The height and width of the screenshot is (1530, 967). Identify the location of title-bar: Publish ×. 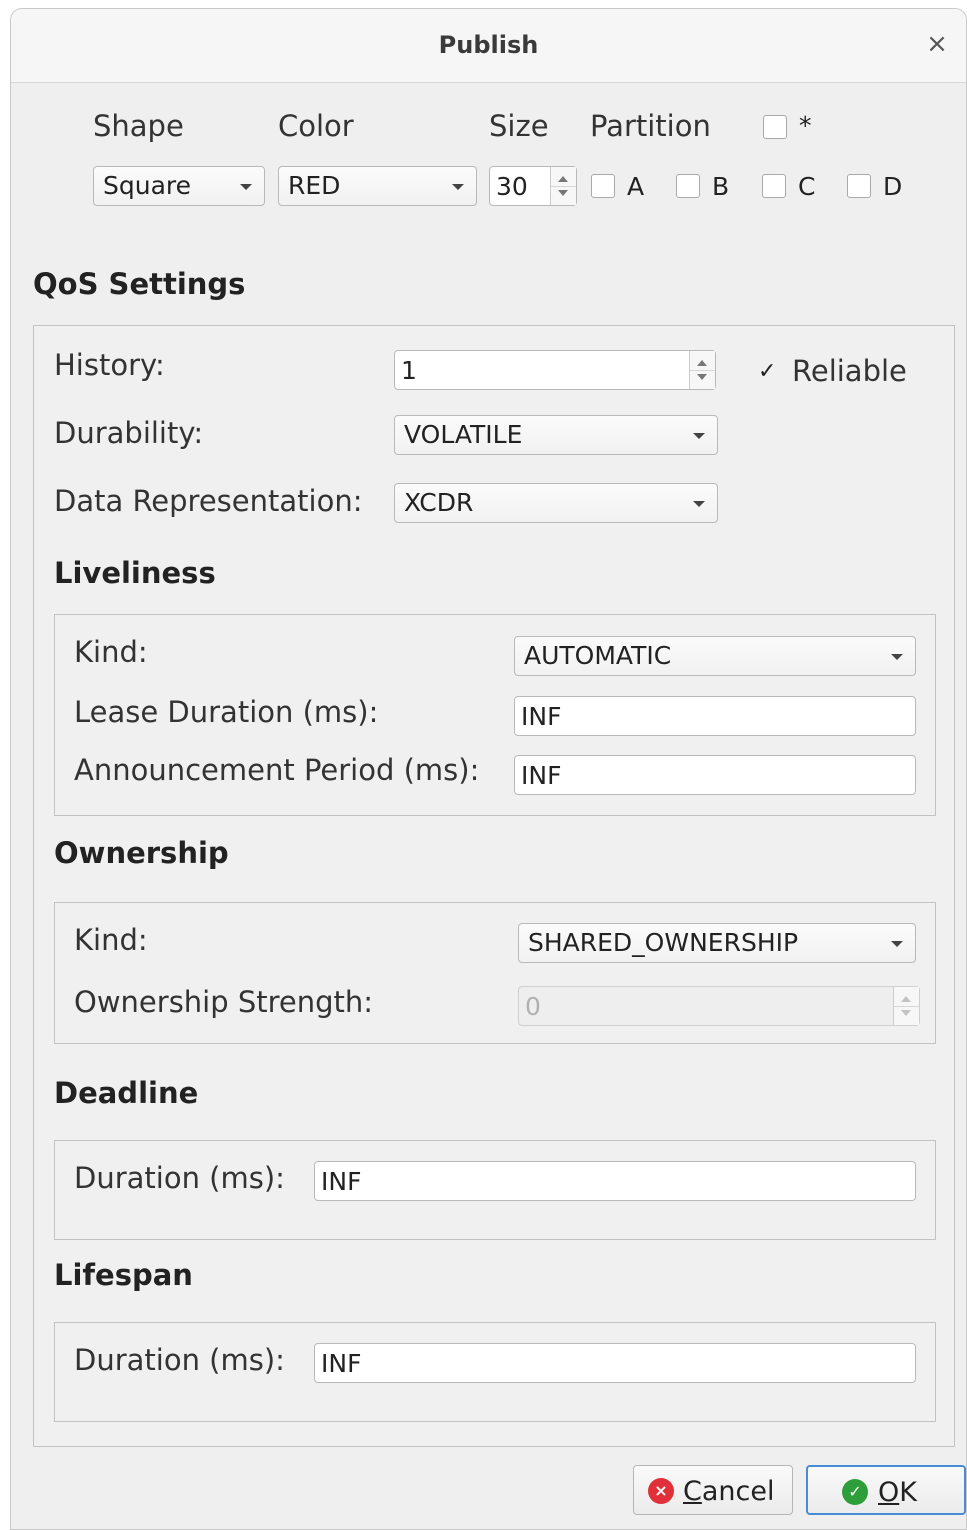
(488, 46).